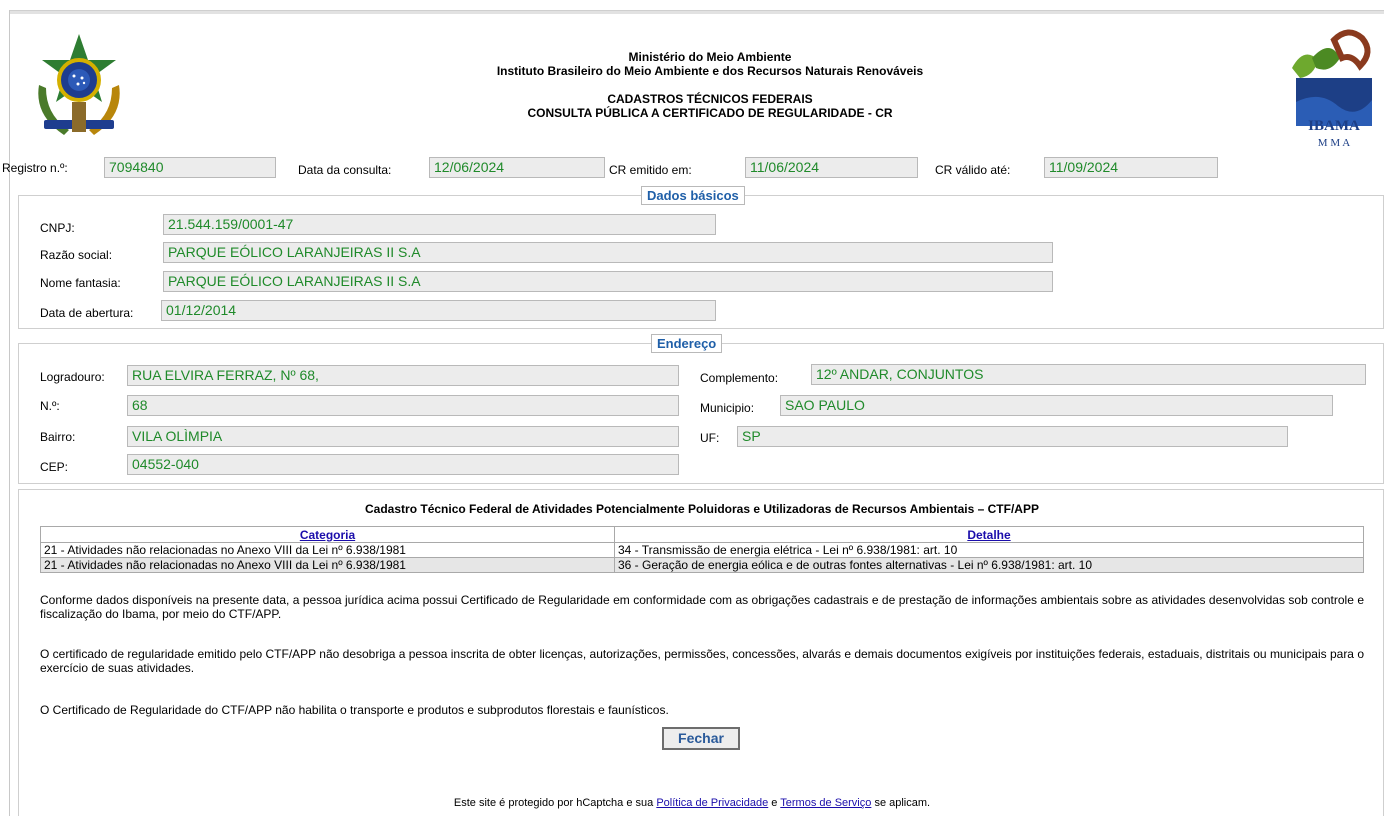 This screenshot has width=1384, height=816. I want to click on ctf-table-header: Categoria Detalhe, so click(702, 534).